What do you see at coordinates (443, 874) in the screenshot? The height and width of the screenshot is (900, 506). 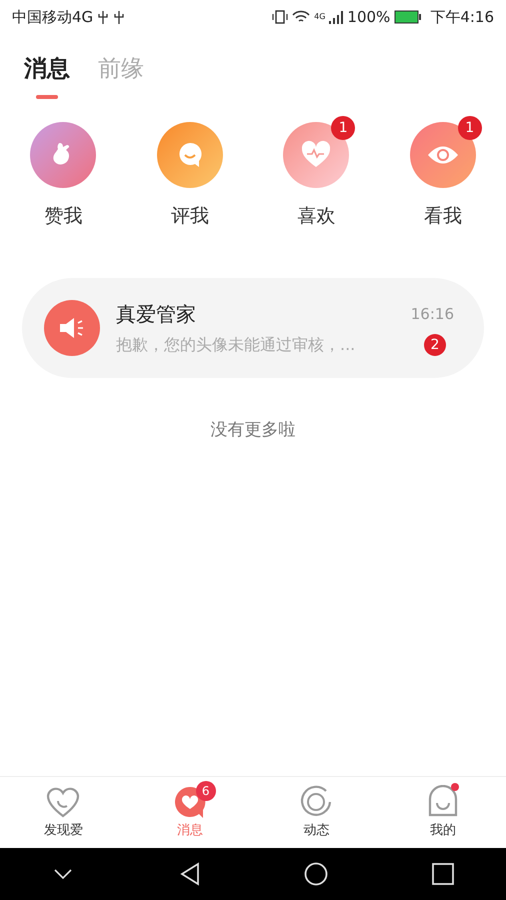 I see `recents-icon` at bounding box center [443, 874].